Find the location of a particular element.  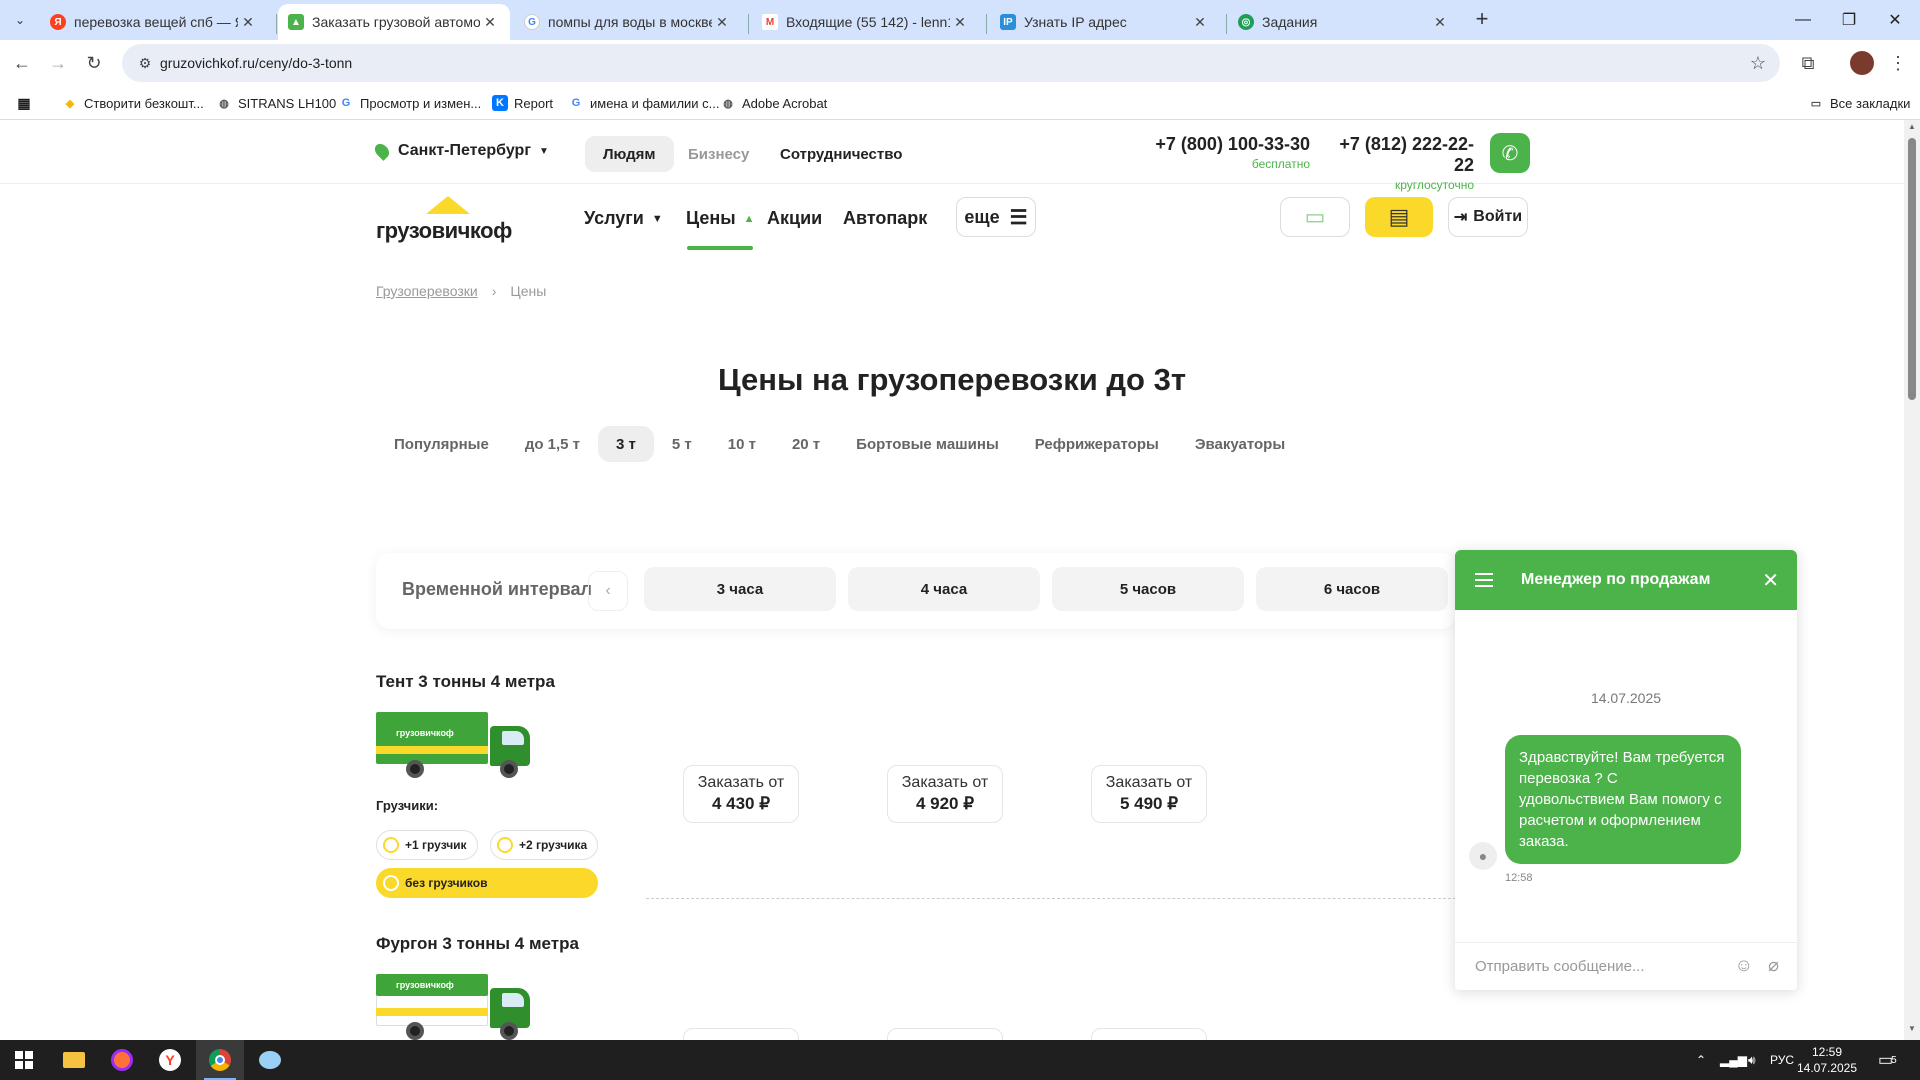

category-refrigerators: Рефрижераторы is located at coordinates (1097, 444).